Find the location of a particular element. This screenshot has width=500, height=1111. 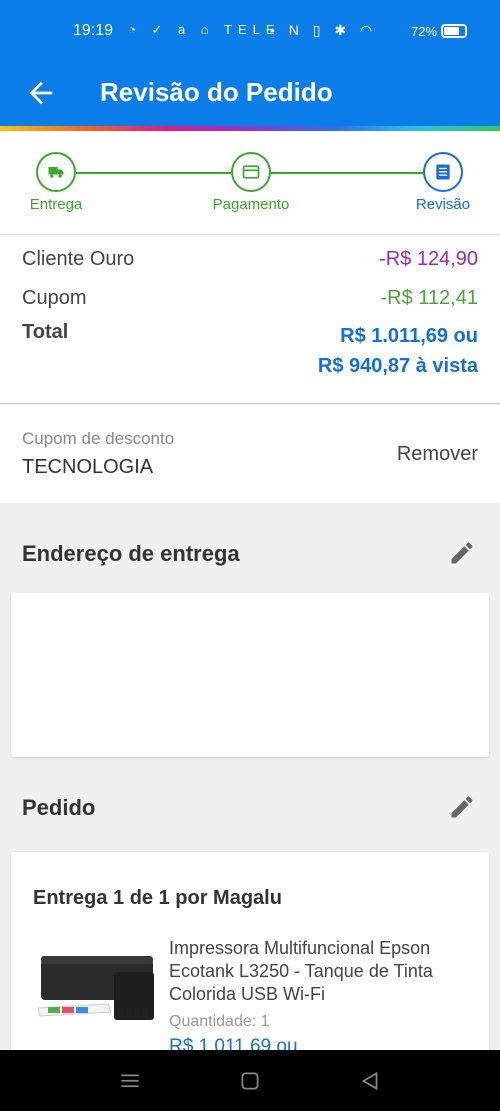

list-icon is located at coordinates (443, 172).